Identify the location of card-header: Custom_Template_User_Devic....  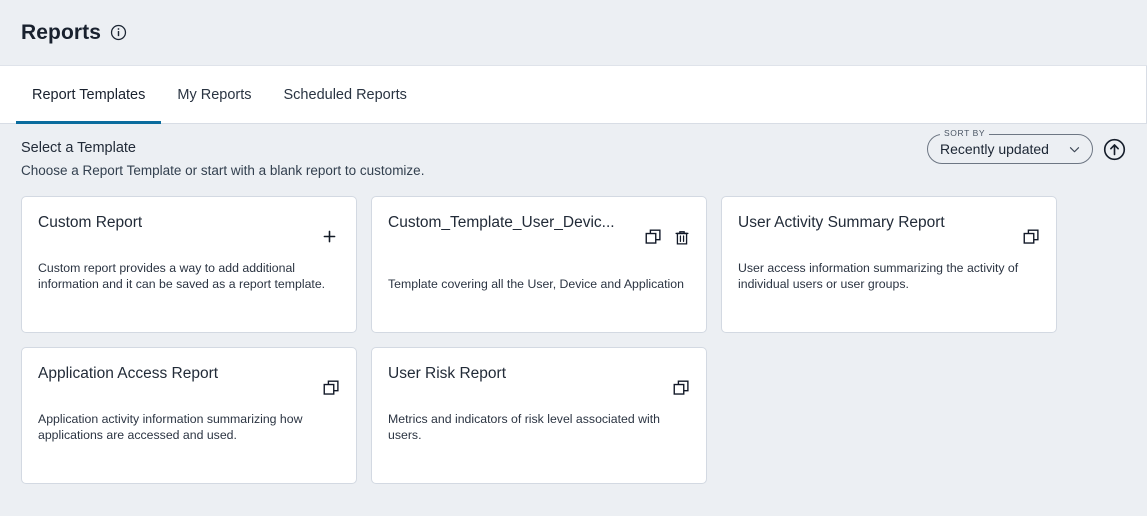
(539, 230).